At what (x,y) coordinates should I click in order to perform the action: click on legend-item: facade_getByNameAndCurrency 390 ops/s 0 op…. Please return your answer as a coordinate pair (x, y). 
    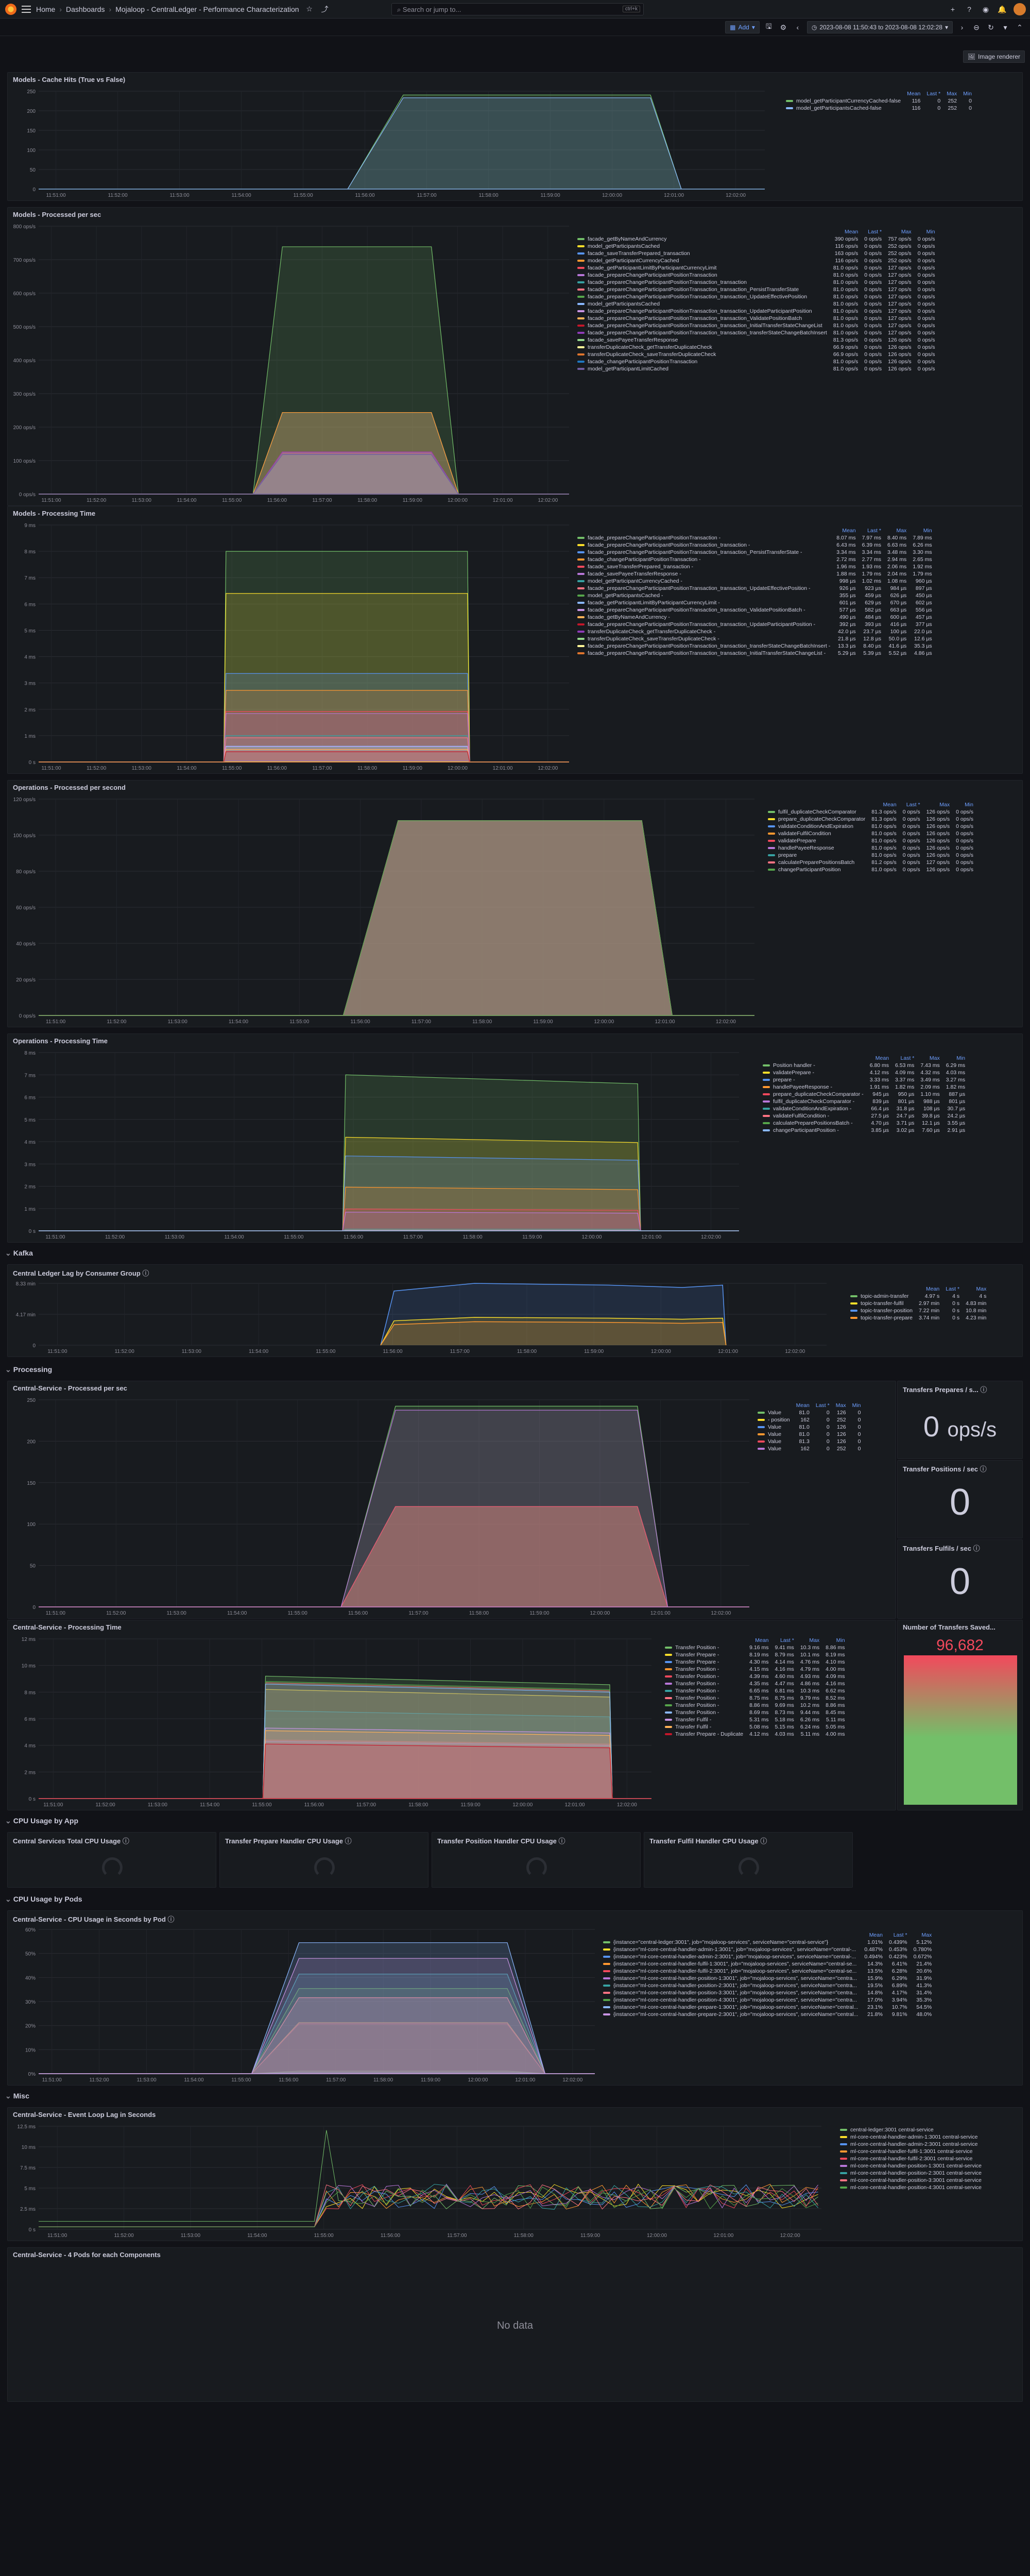
    Looking at the image, I should click on (756, 239).